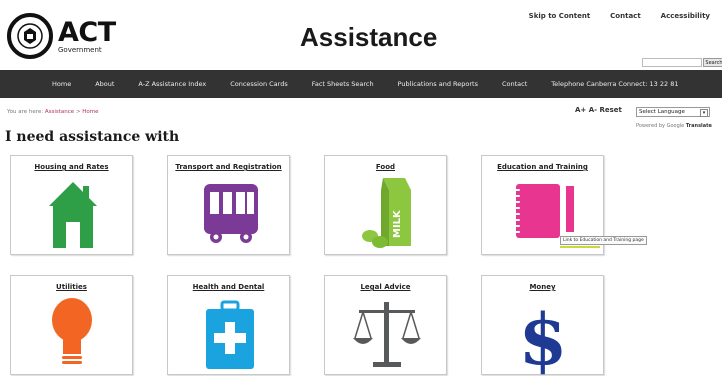  Describe the element at coordinates (92, 137) in the screenshot. I see `section-heading: I need assistance with` at that location.